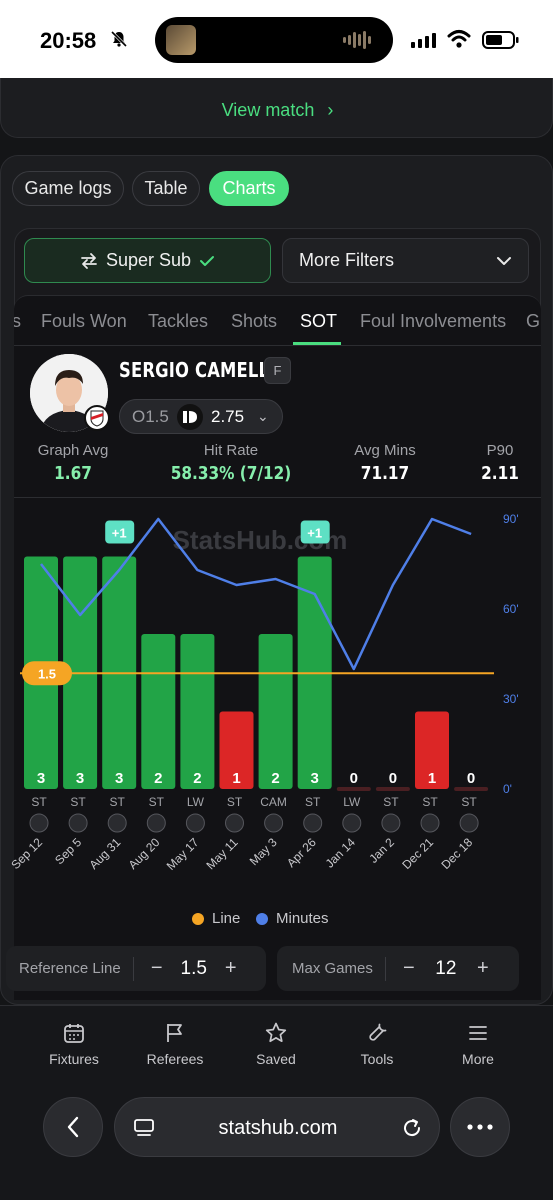  Describe the element at coordinates (74, 1033) in the screenshot. I see `calendar-icon` at that location.